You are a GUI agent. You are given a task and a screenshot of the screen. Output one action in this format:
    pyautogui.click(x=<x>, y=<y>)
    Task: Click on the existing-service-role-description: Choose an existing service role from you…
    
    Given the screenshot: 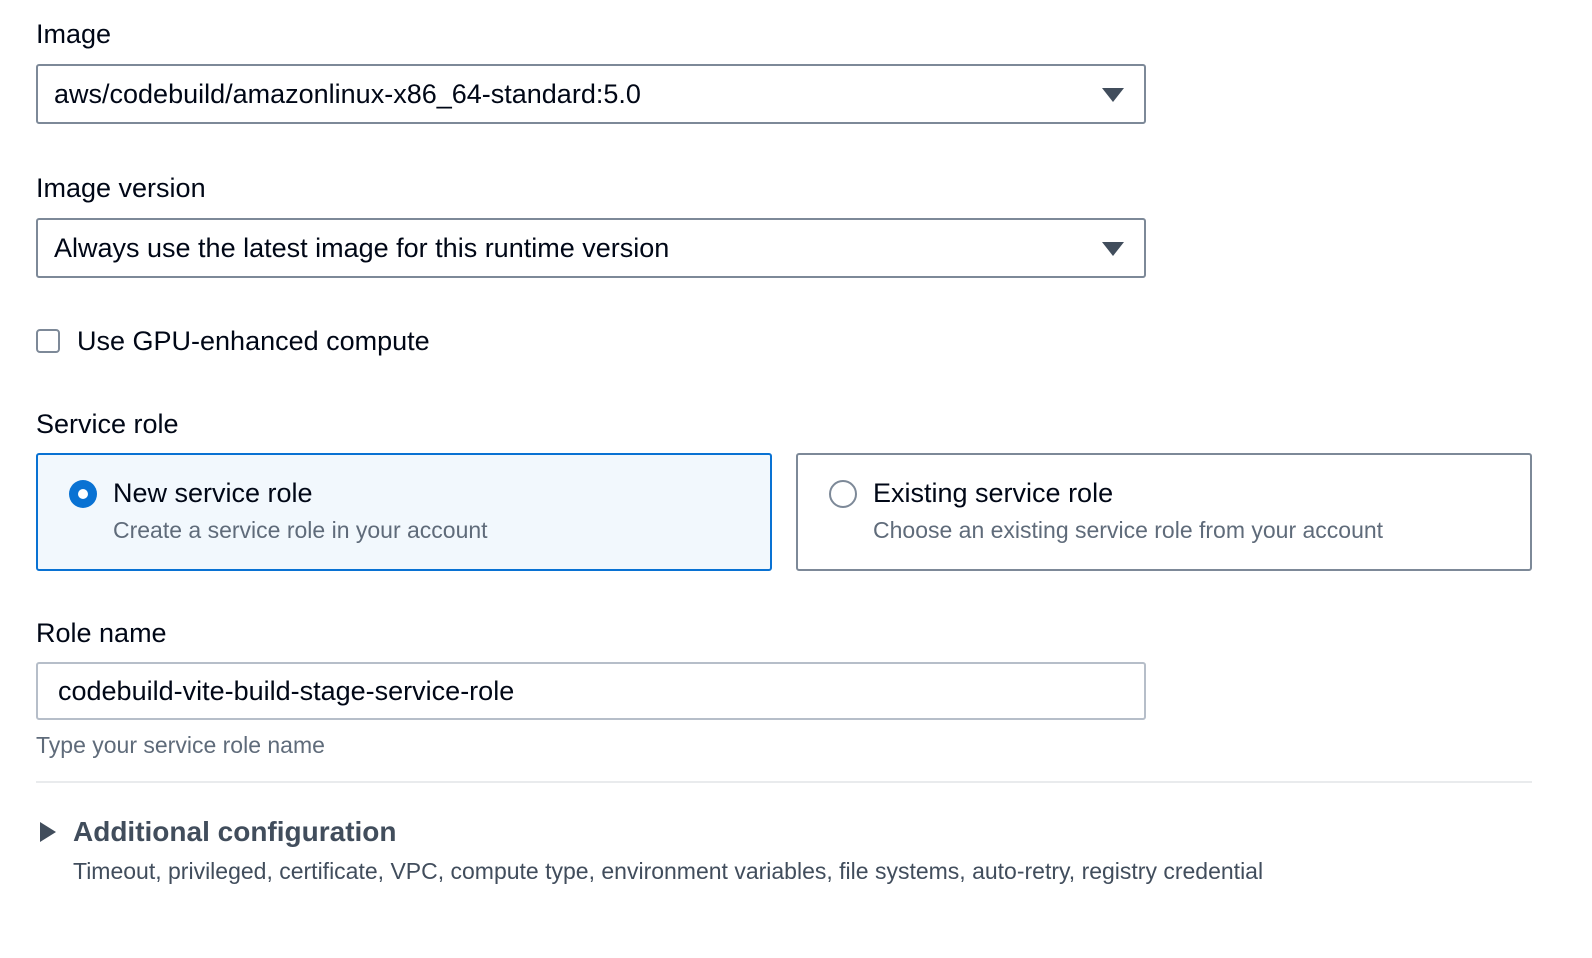 What is the action you would take?
    pyautogui.click(x=1128, y=530)
    